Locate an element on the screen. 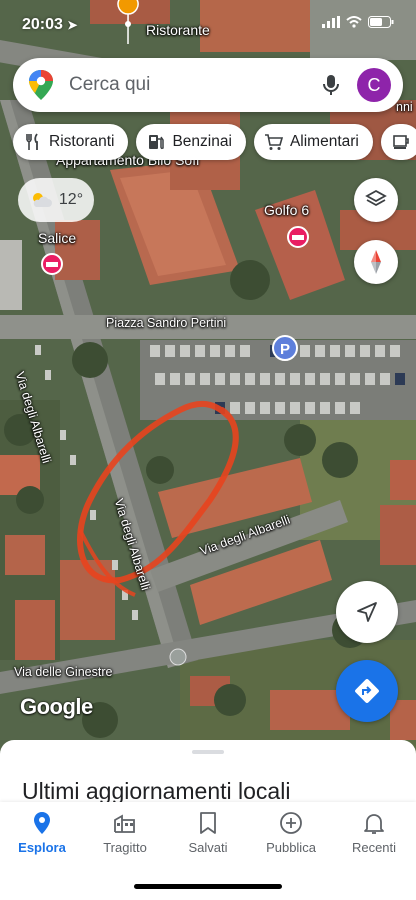  hotel-pin-icon is located at coordinates (52, 264).